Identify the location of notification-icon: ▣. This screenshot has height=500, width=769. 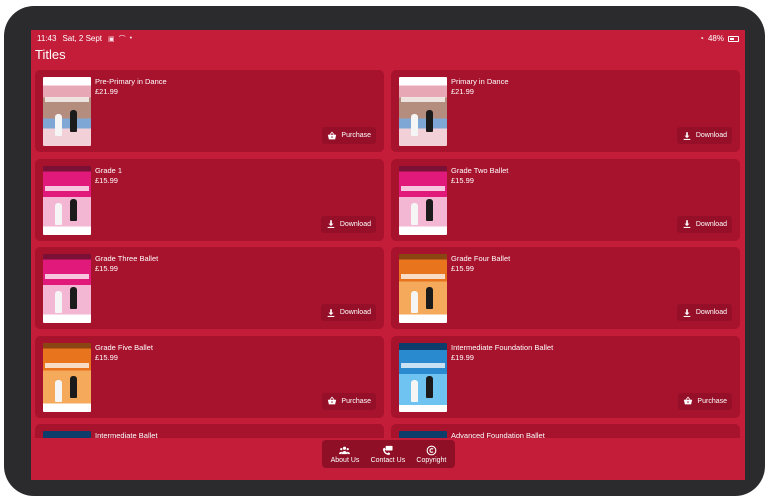
(111, 39).